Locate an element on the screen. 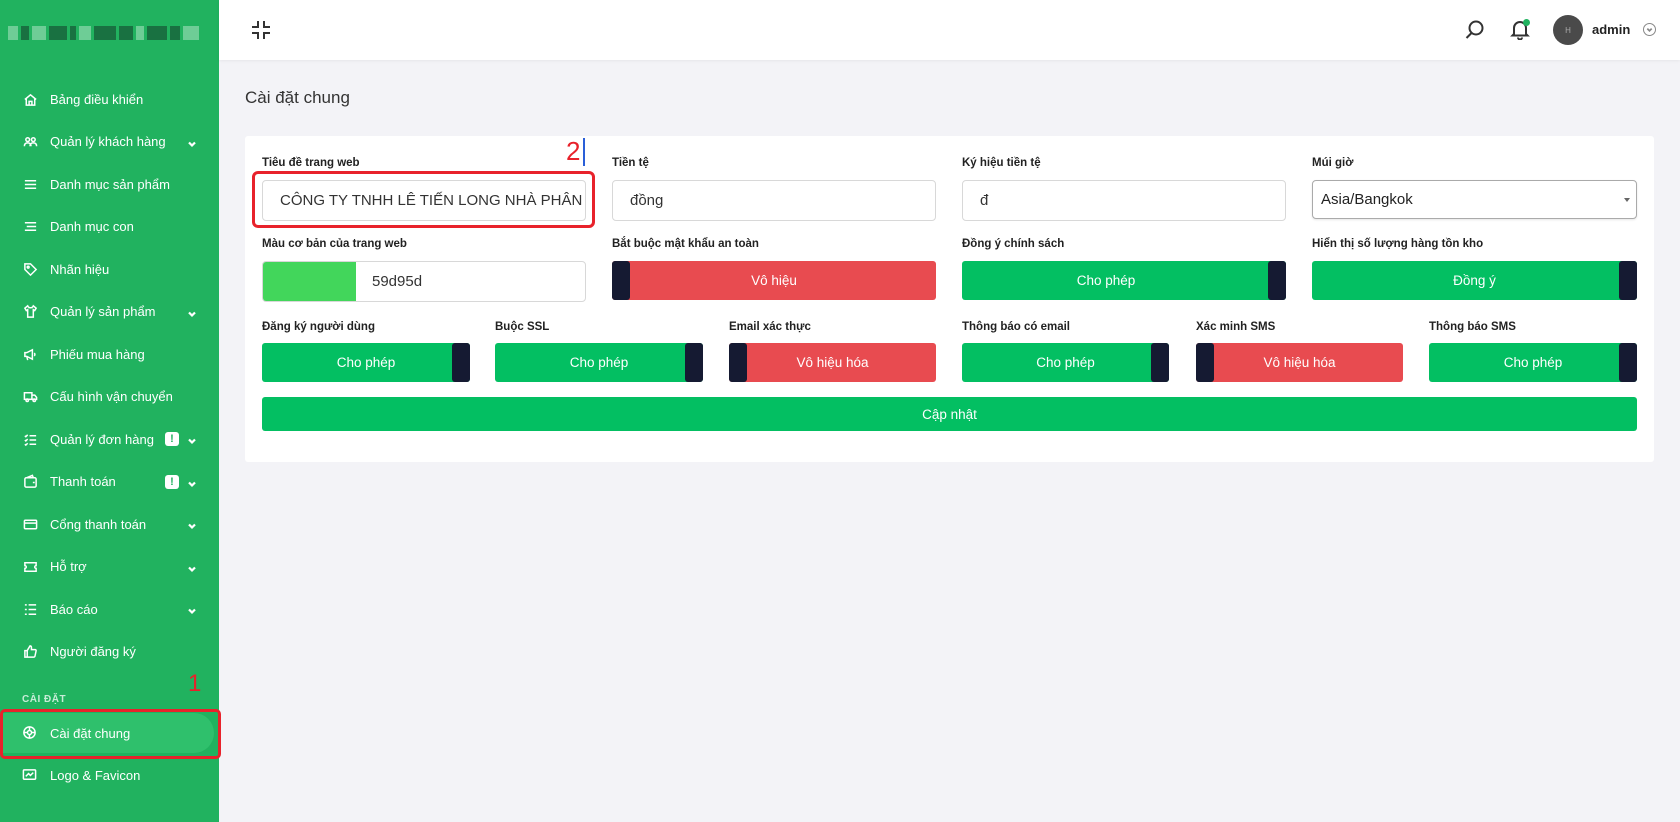  sublist-icon is located at coordinates (30, 227).